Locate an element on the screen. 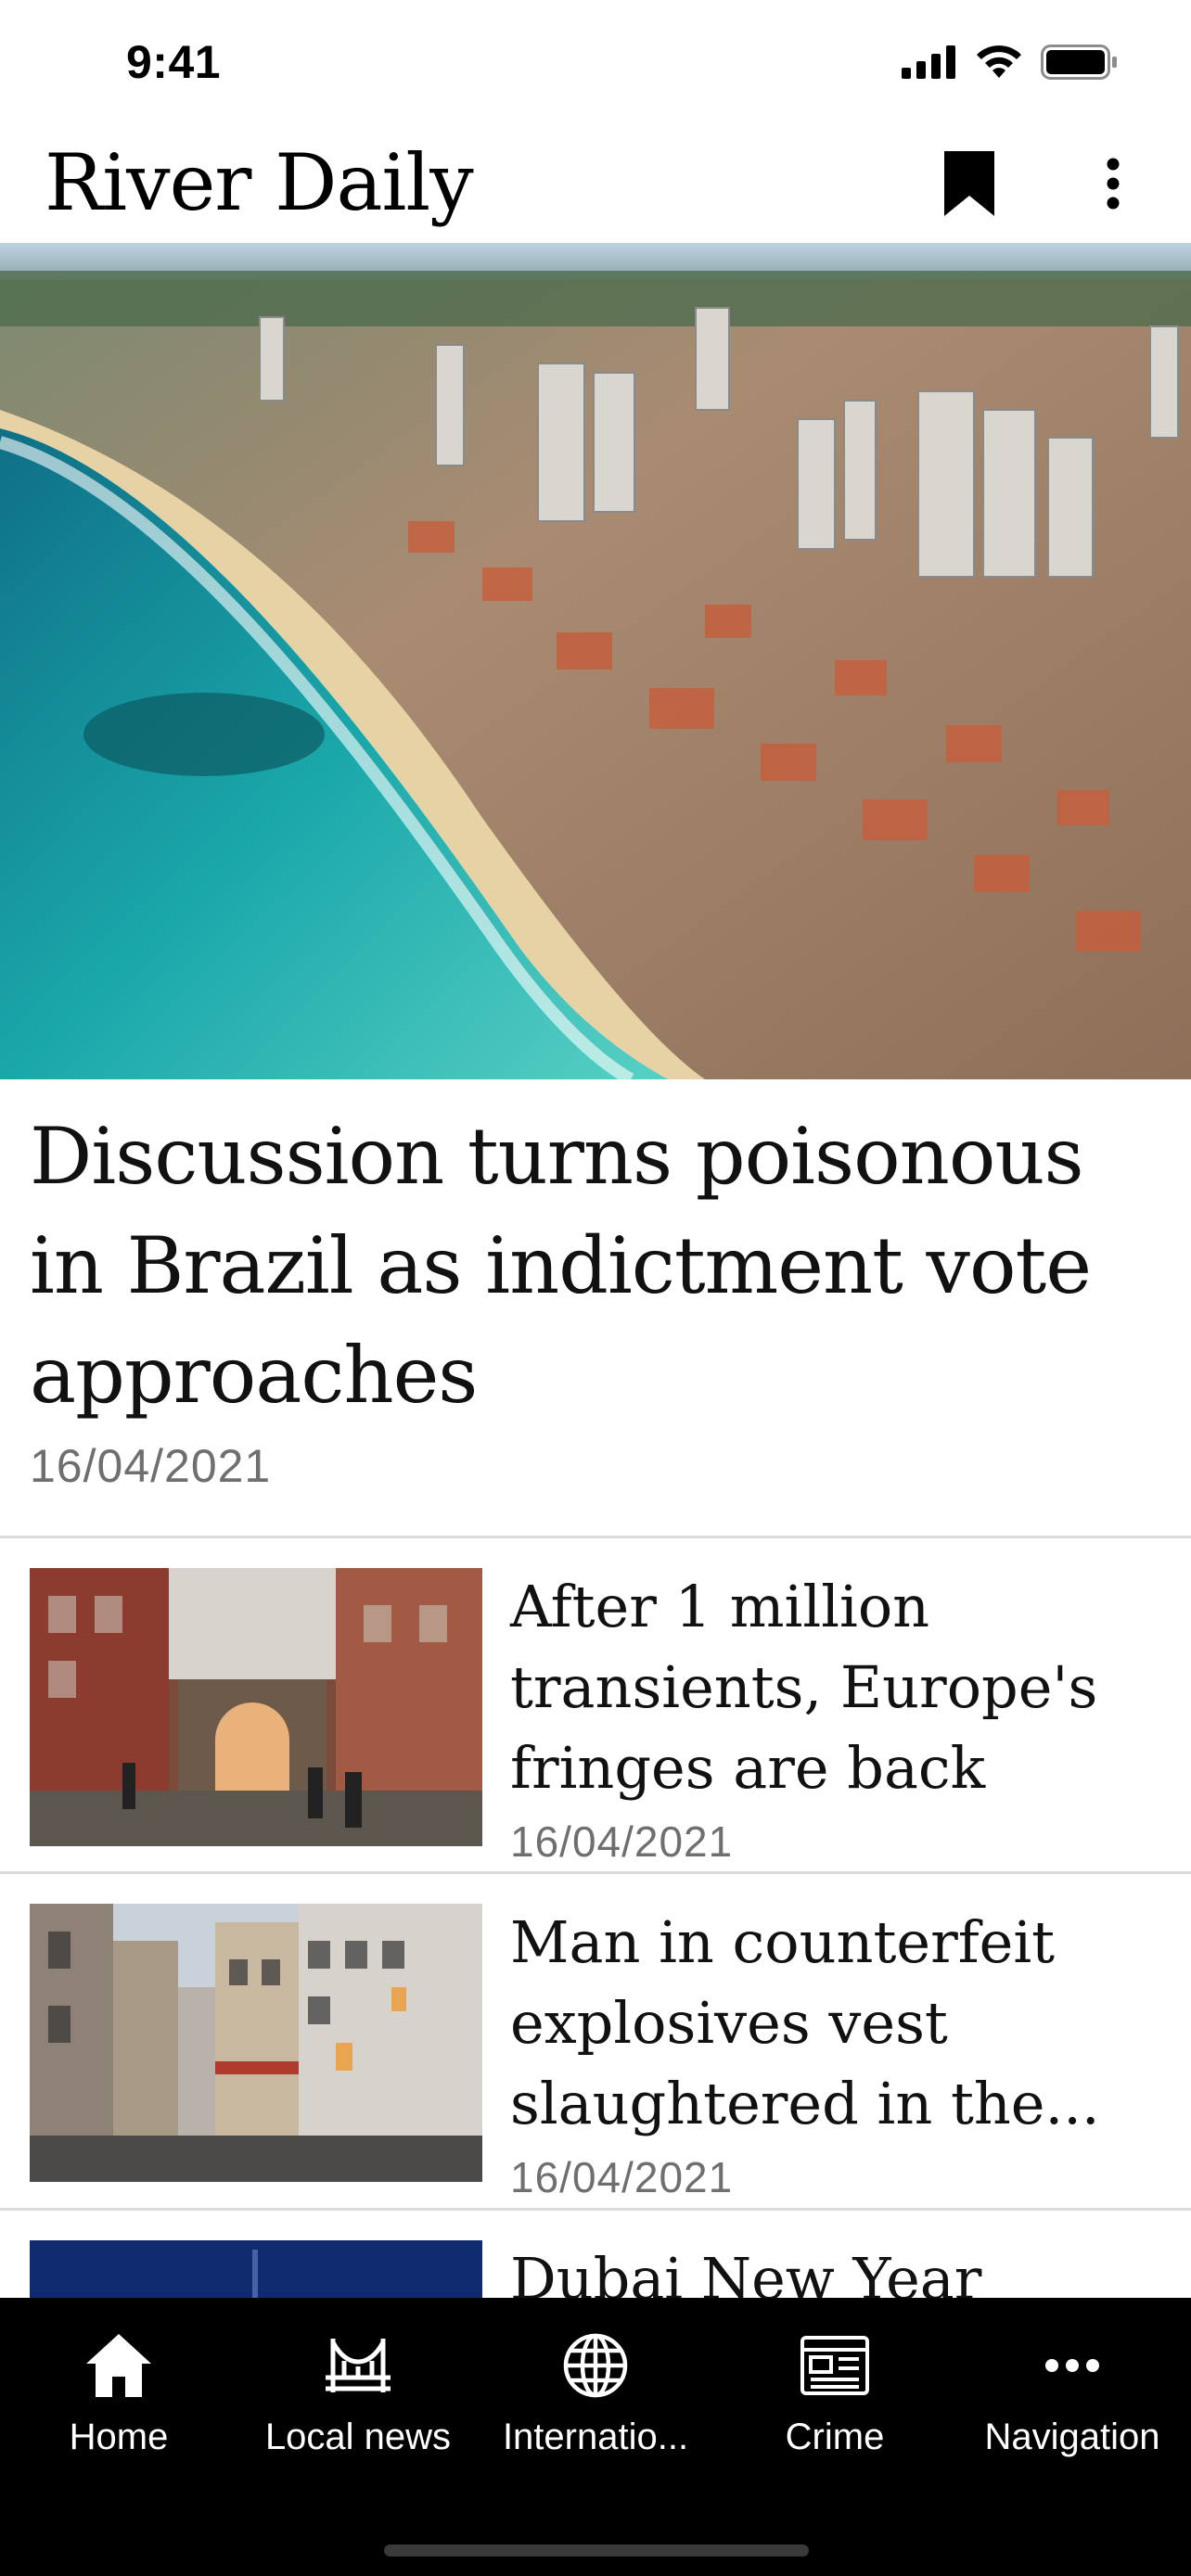  article-headline: Dubai New Year is located at coordinates (746, 2272).